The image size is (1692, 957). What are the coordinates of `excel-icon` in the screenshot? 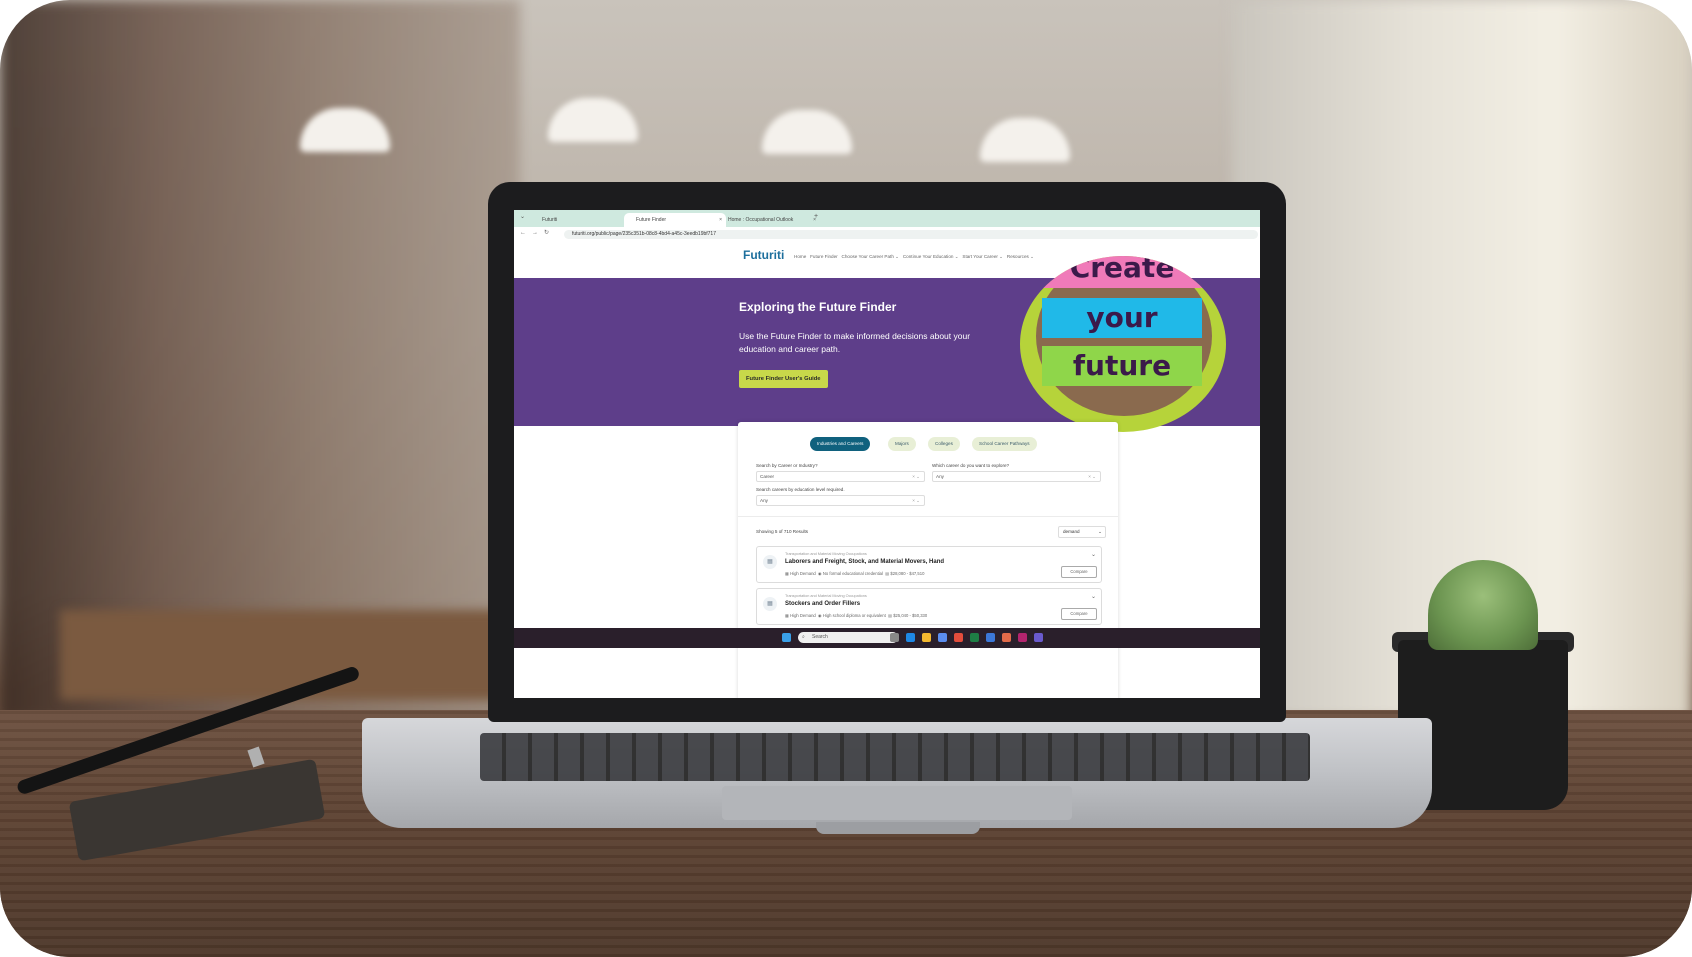 It's located at (974, 637).